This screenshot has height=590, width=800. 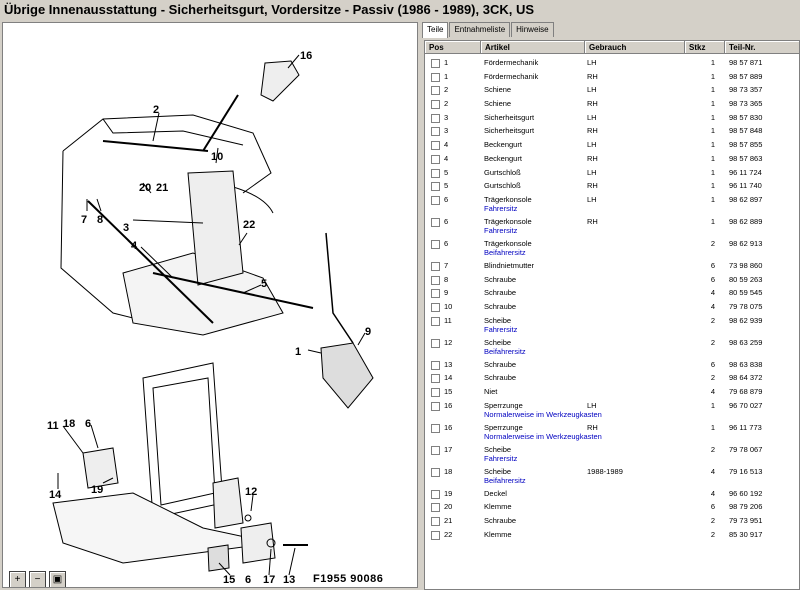 What do you see at coordinates (435, 30) in the screenshot?
I see `tab-teile: Teile` at bounding box center [435, 30].